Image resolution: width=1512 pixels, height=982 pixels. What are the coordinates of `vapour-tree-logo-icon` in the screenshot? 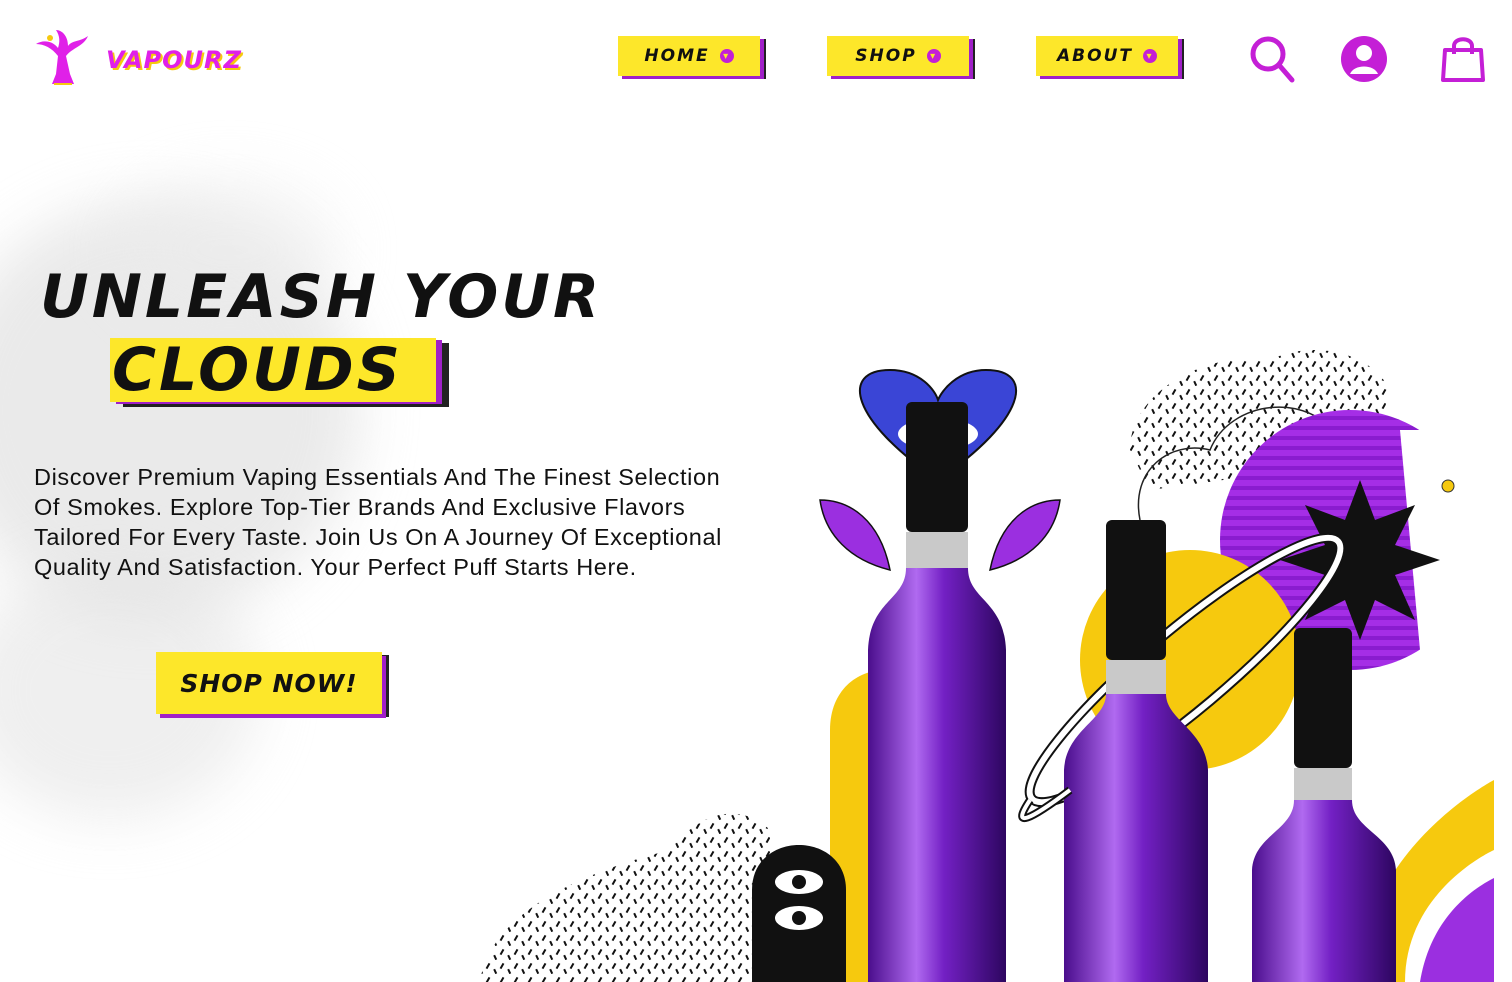 It's located at (62, 57).